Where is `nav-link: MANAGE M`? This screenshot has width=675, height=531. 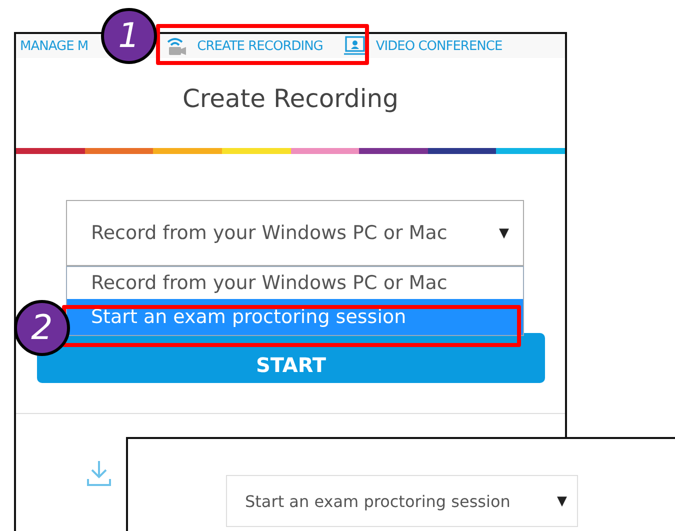 nav-link: MANAGE M is located at coordinates (54, 46).